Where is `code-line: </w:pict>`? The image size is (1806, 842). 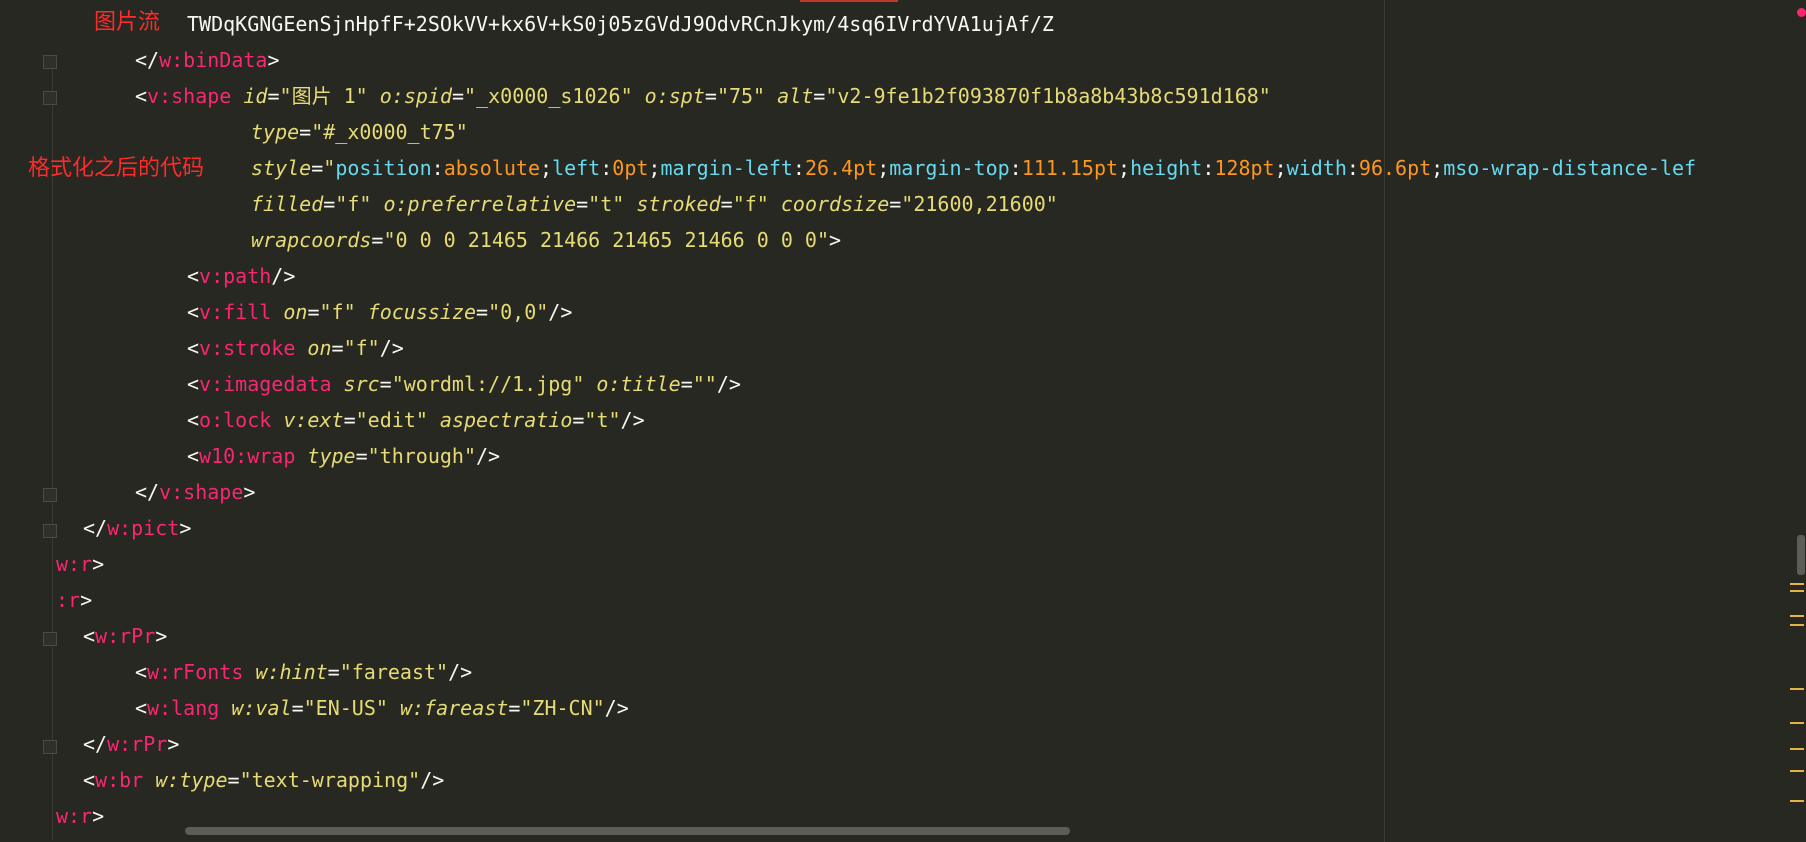 code-line: </w:pict> is located at coordinates (95, 528).